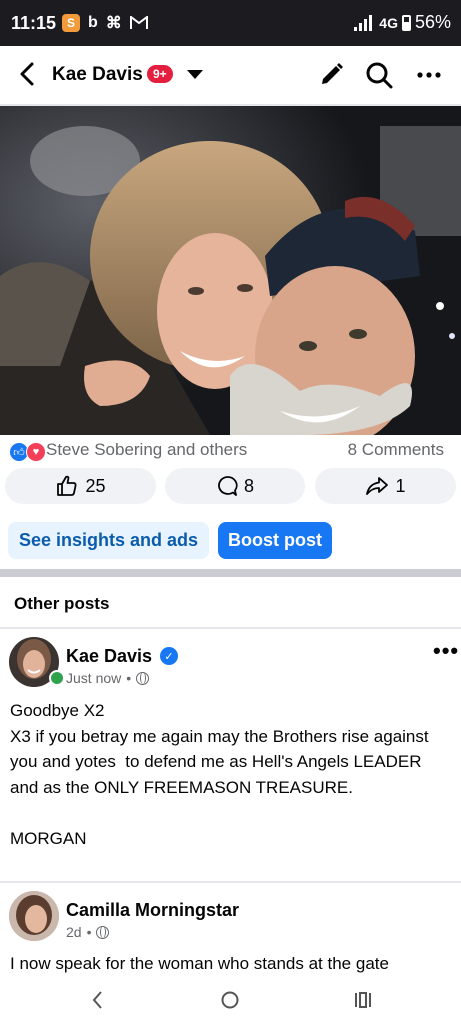  I want to click on comment-bubble-icon, so click(228, 486).